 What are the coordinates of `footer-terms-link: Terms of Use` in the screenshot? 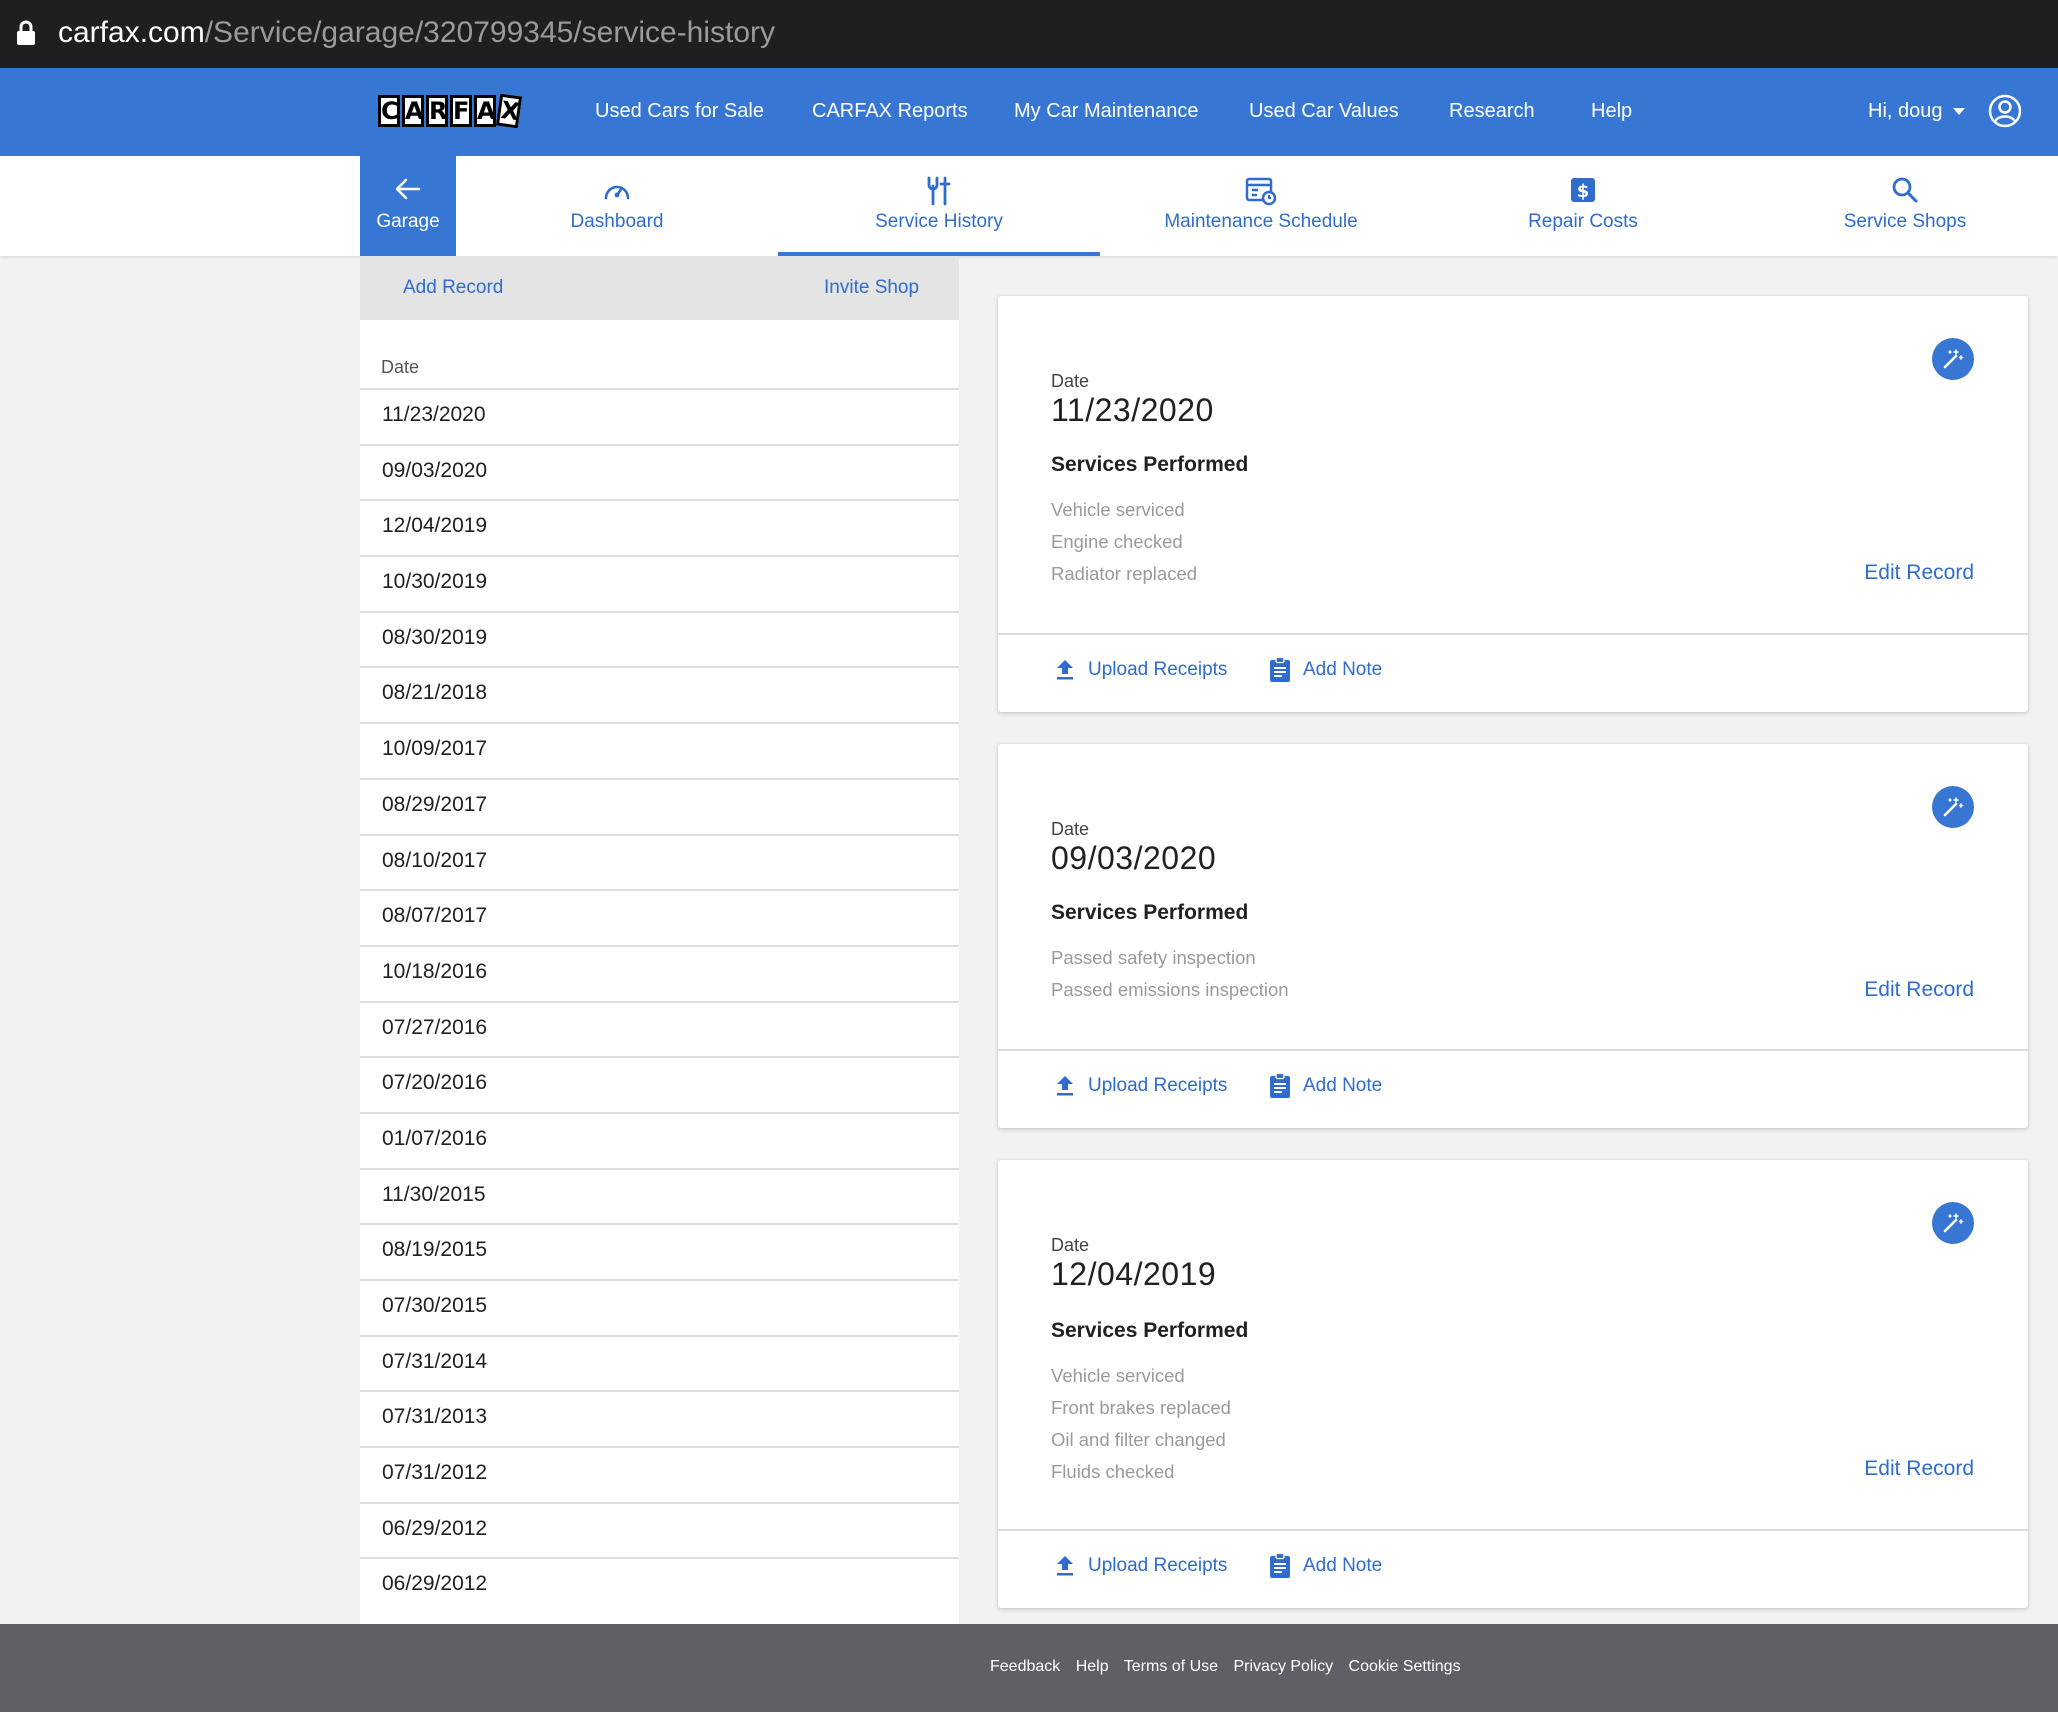 It's located at (1171, 1666).